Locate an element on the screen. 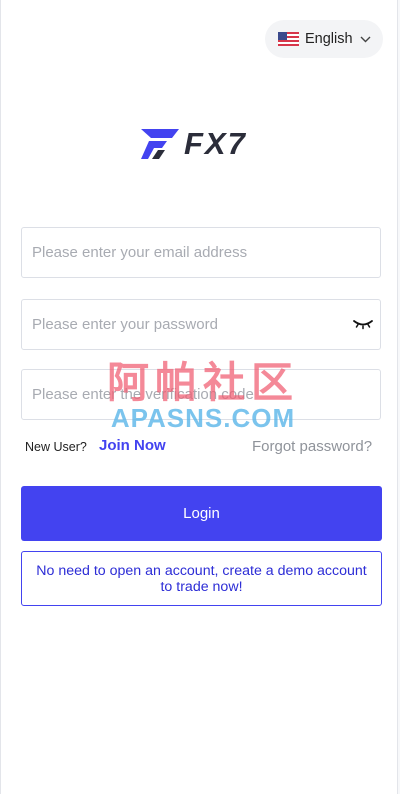 The height and width of the screenshot is (794, 400). brand-logo: FX7 is located at coordinates (202, 144).